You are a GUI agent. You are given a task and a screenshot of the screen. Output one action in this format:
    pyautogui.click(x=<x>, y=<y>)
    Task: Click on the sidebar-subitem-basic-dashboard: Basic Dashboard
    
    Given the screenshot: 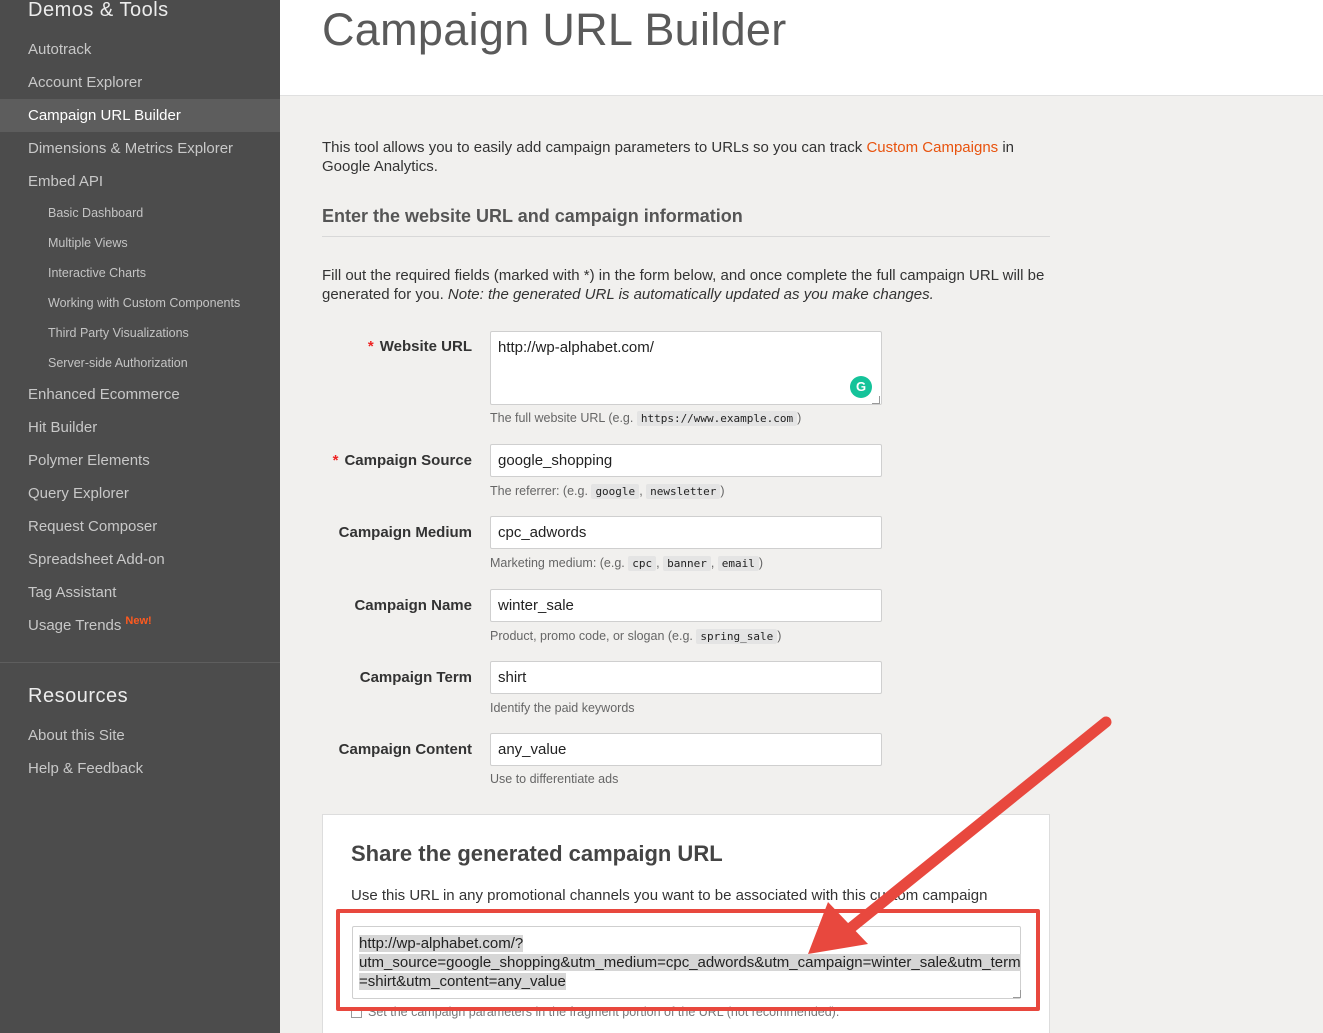 What is the action you would take?
    pyautogui.click(x=140, y=213)
    